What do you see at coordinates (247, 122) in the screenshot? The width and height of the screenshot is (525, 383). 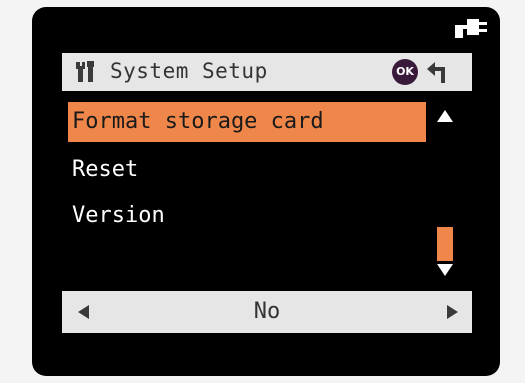 I see `menu-item-format-storage-card: Format storage card` at bounding box center [247, 122].